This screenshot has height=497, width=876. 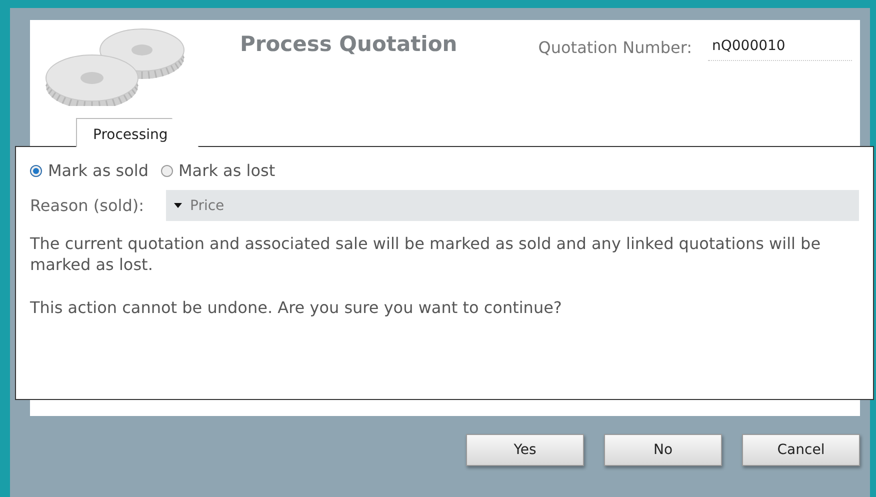 I want to click on dialog-button: Yes, so click(x=525, y=450).